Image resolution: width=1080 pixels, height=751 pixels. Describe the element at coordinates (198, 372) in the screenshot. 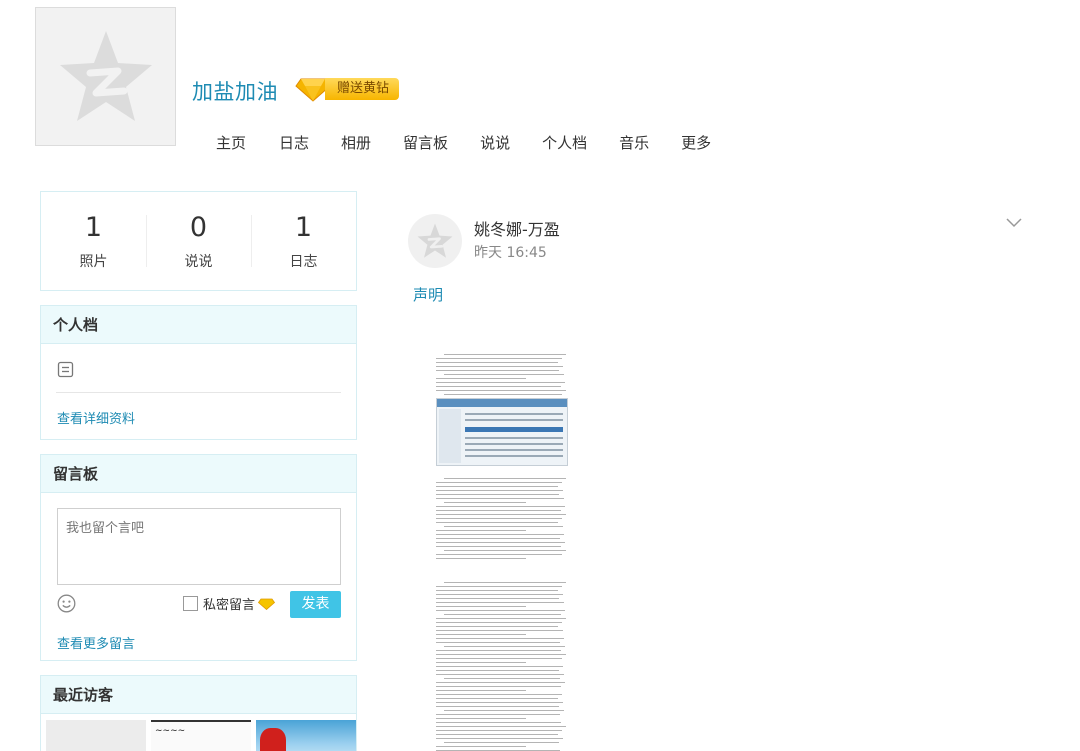

I see `profile-panel: 个人档 查看详细资料` at that location.